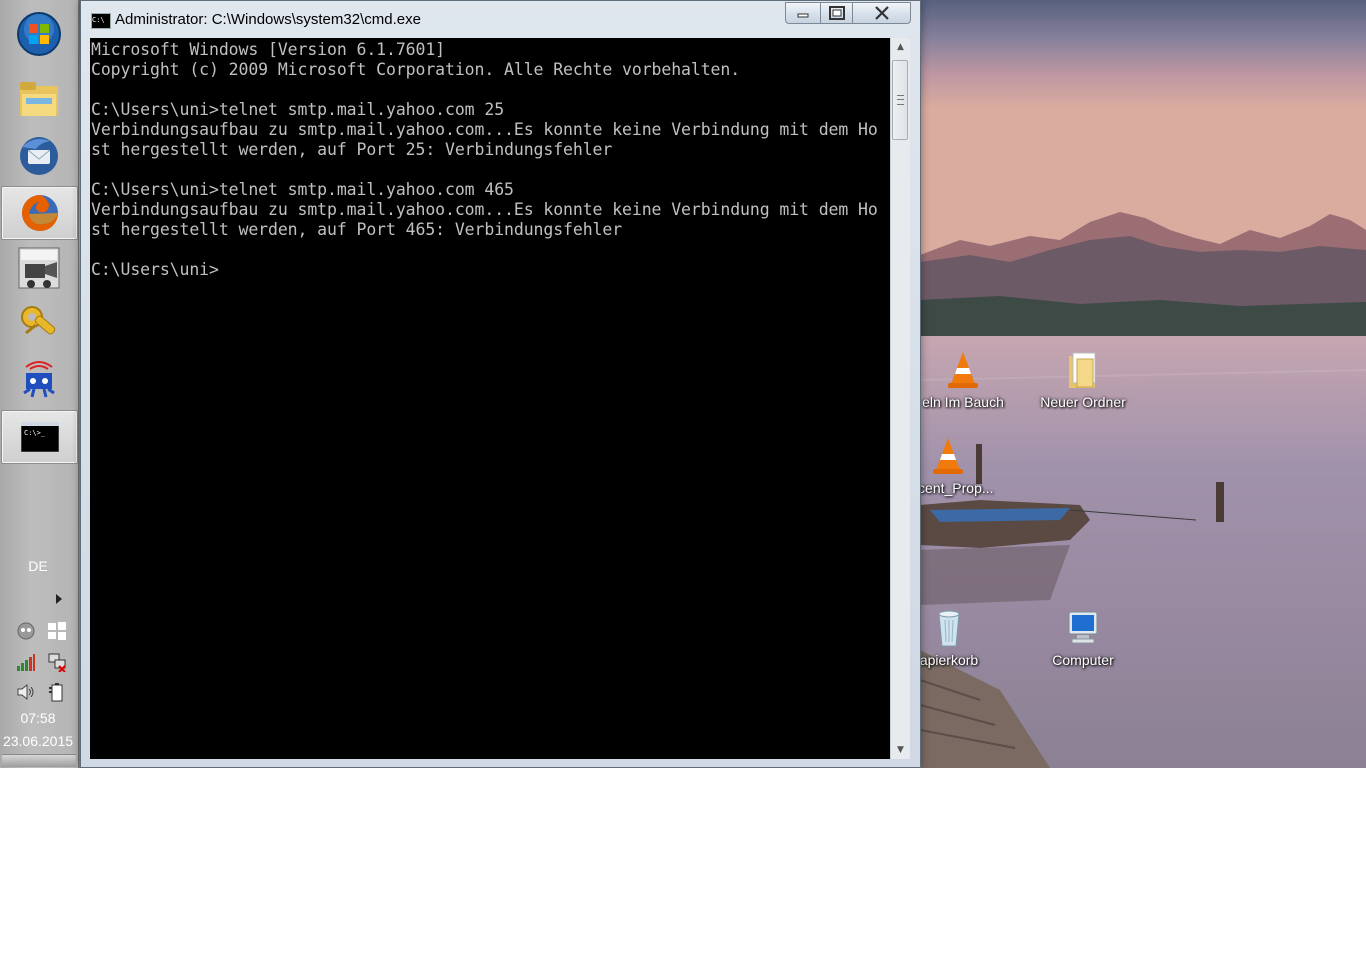 The image size is (1366, 960). I want to click on console-line: Microsoft Windows [Version 6.1.7601], so click(268, 49).